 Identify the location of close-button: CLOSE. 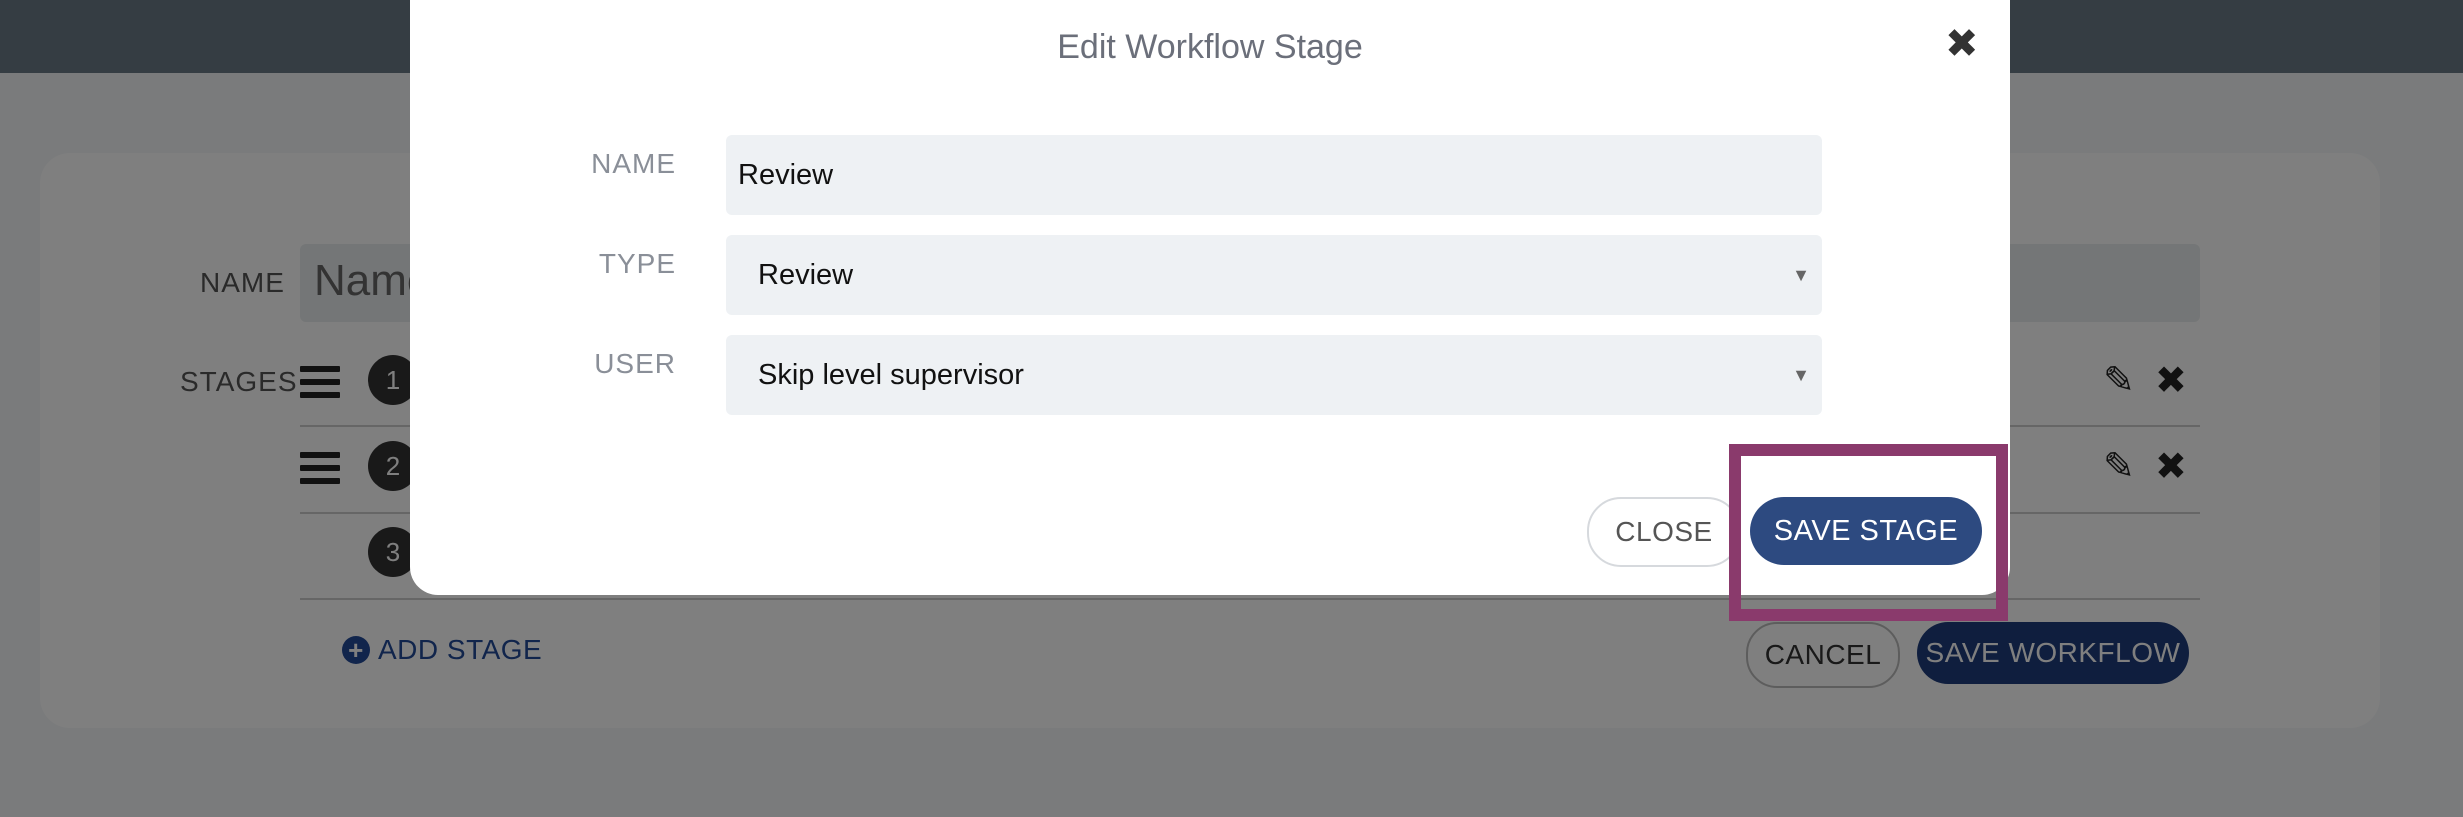
(1664, 532).